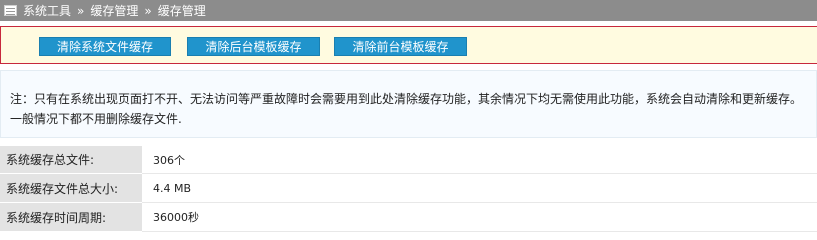  Describe the element at coordinates (47, 10) in the screenshot. I see `breadcrumb-system-tools: 系统工具` at that location.